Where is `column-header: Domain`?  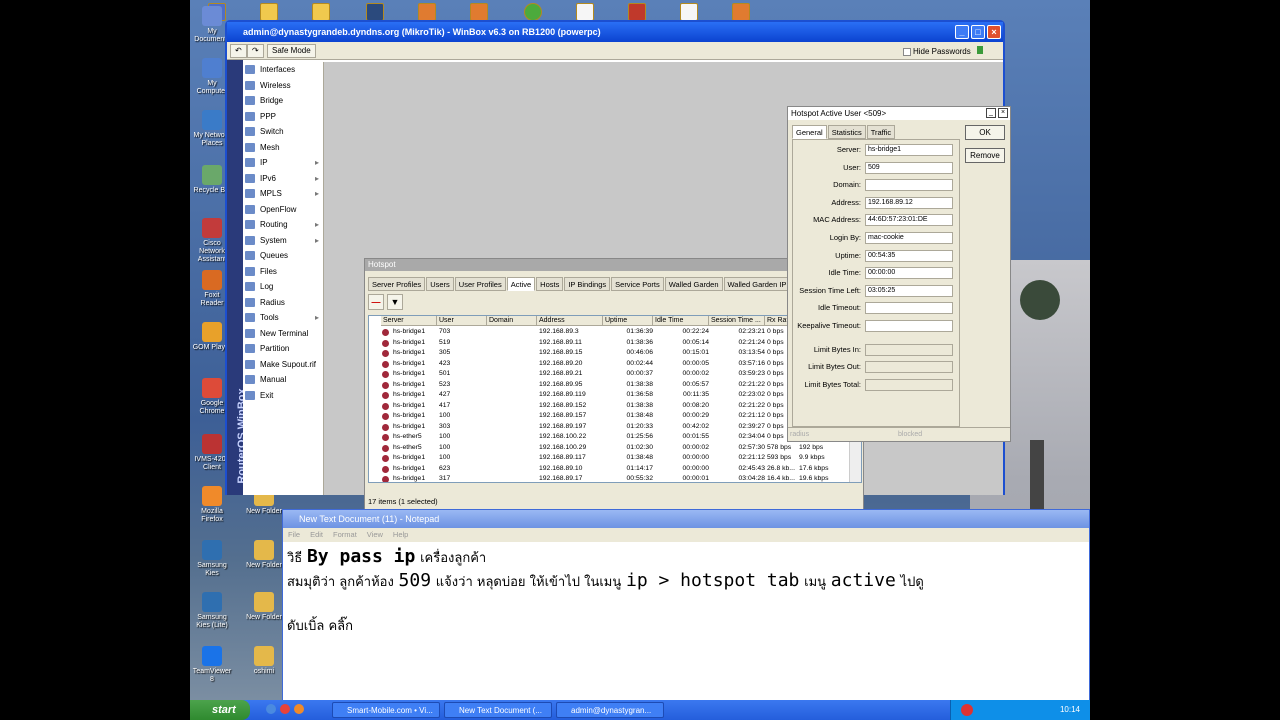
column-header: Domain is located at coordinates (512, 321).